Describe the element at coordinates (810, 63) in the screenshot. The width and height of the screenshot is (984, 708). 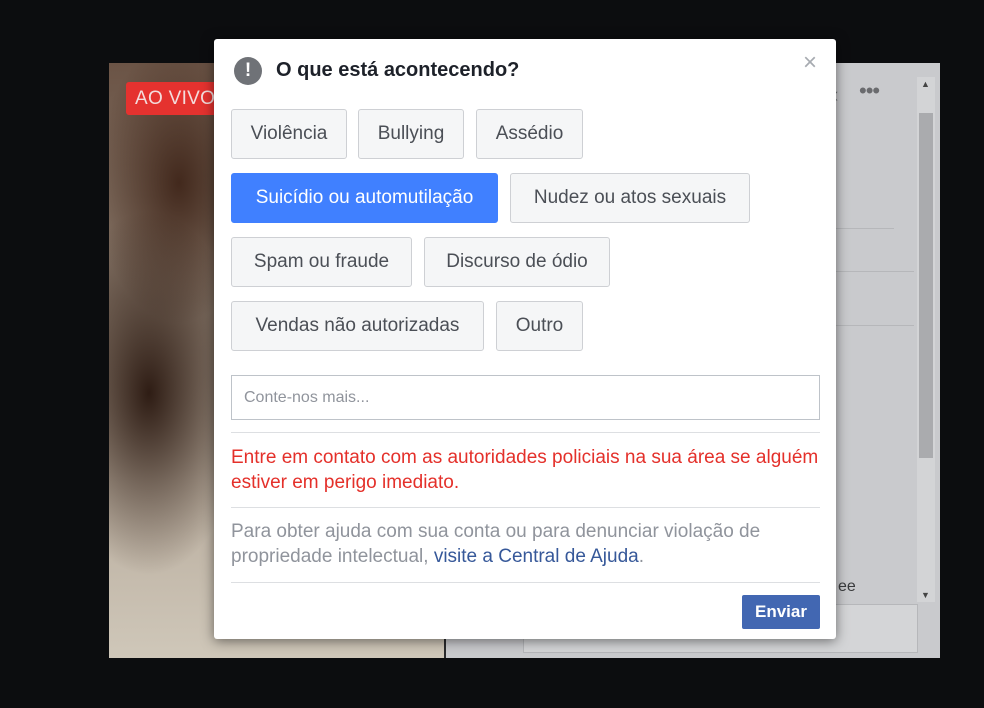
I see `close-button: ×` at that location.